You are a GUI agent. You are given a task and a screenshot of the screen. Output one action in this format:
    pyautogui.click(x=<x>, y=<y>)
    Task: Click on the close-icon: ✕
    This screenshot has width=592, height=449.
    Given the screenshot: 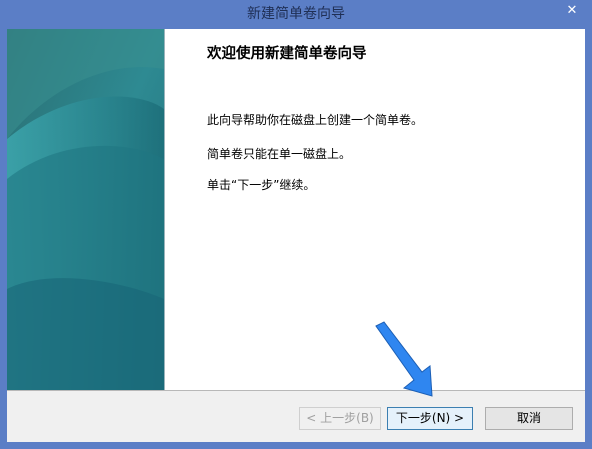 What is the action you would take?
    pyautogui.click(x=572, y=10)
    